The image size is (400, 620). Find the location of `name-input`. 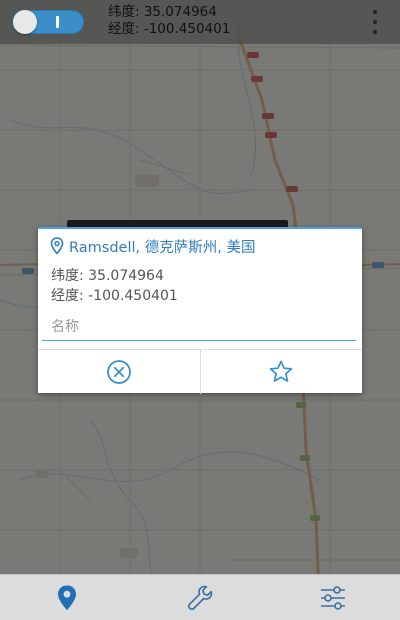

name-input is located at coordinates (199, 327).